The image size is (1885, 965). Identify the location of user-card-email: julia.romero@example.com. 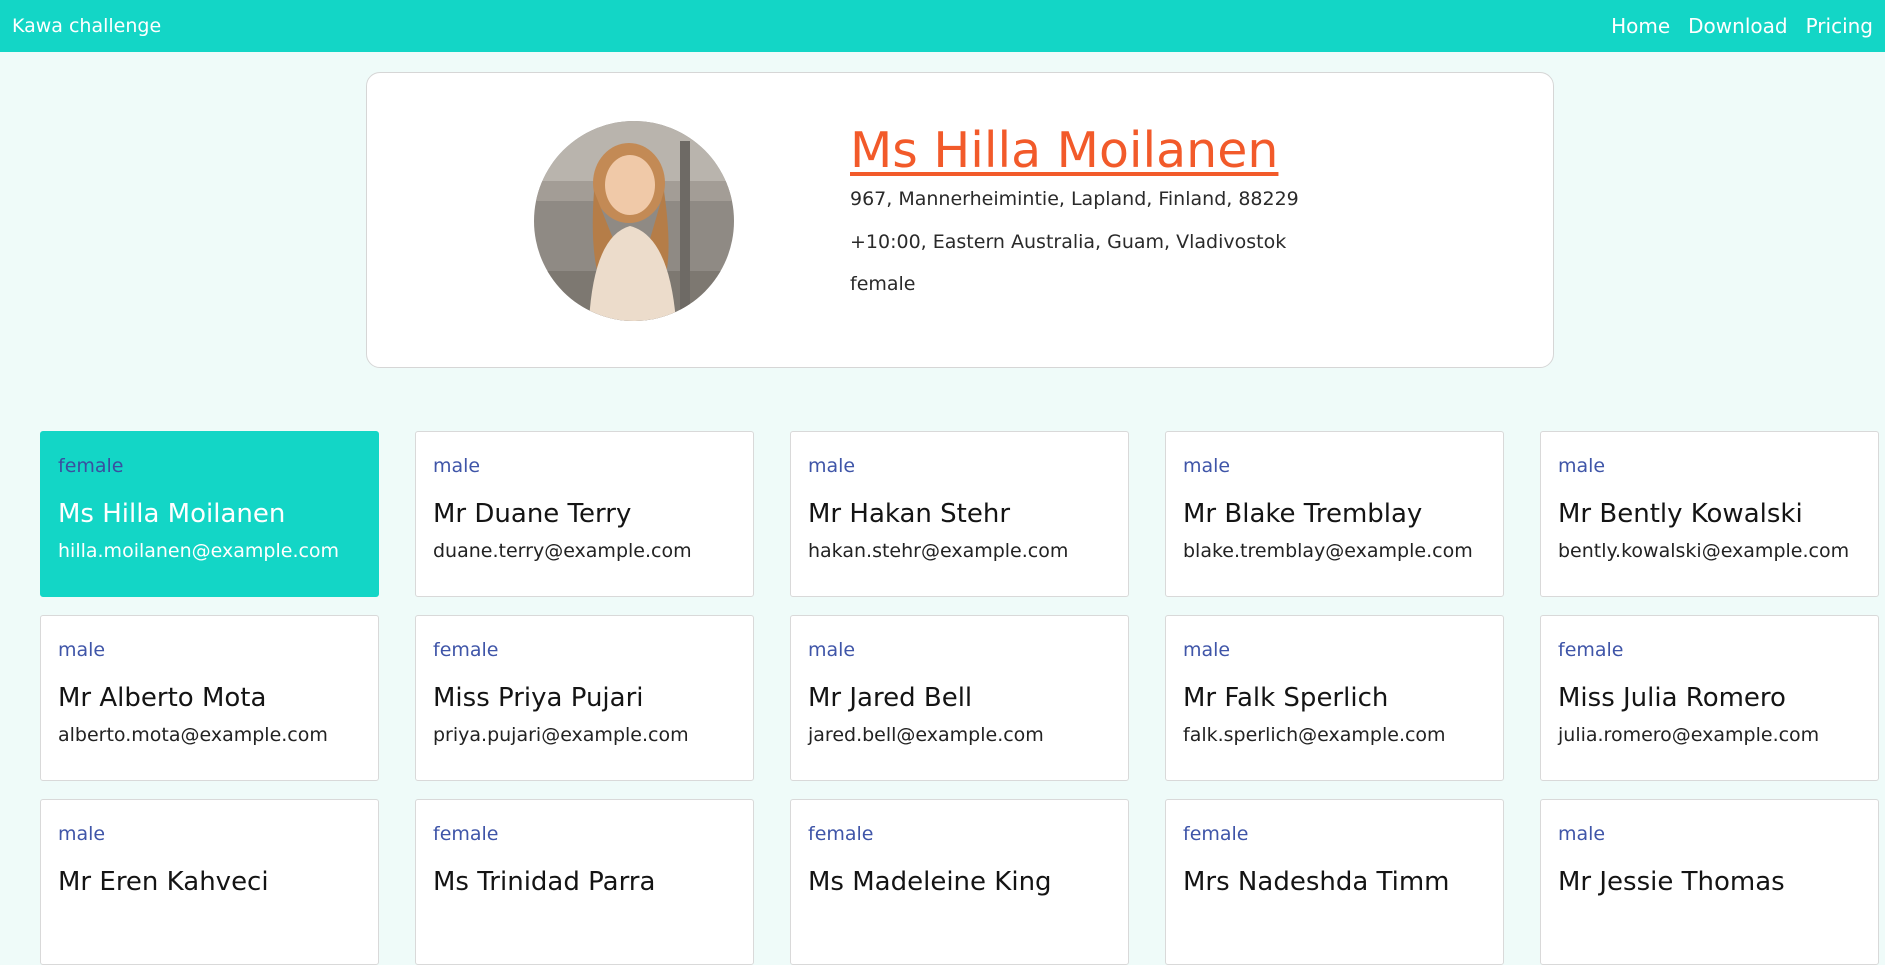
(1689, 735).